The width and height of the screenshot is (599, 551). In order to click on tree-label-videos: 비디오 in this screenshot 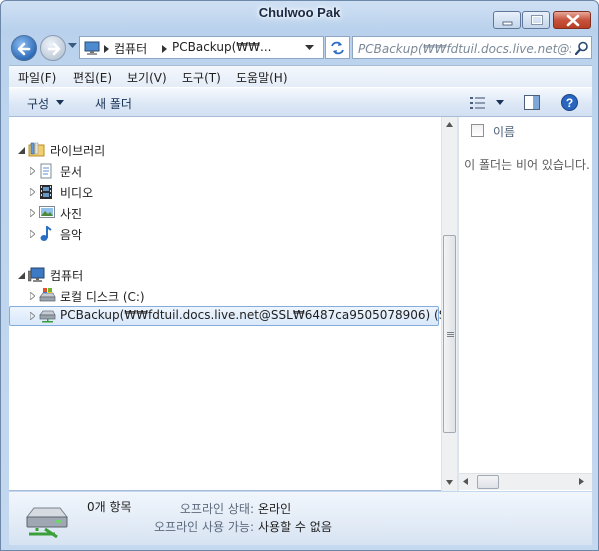, I will do `click(77, 193)`.